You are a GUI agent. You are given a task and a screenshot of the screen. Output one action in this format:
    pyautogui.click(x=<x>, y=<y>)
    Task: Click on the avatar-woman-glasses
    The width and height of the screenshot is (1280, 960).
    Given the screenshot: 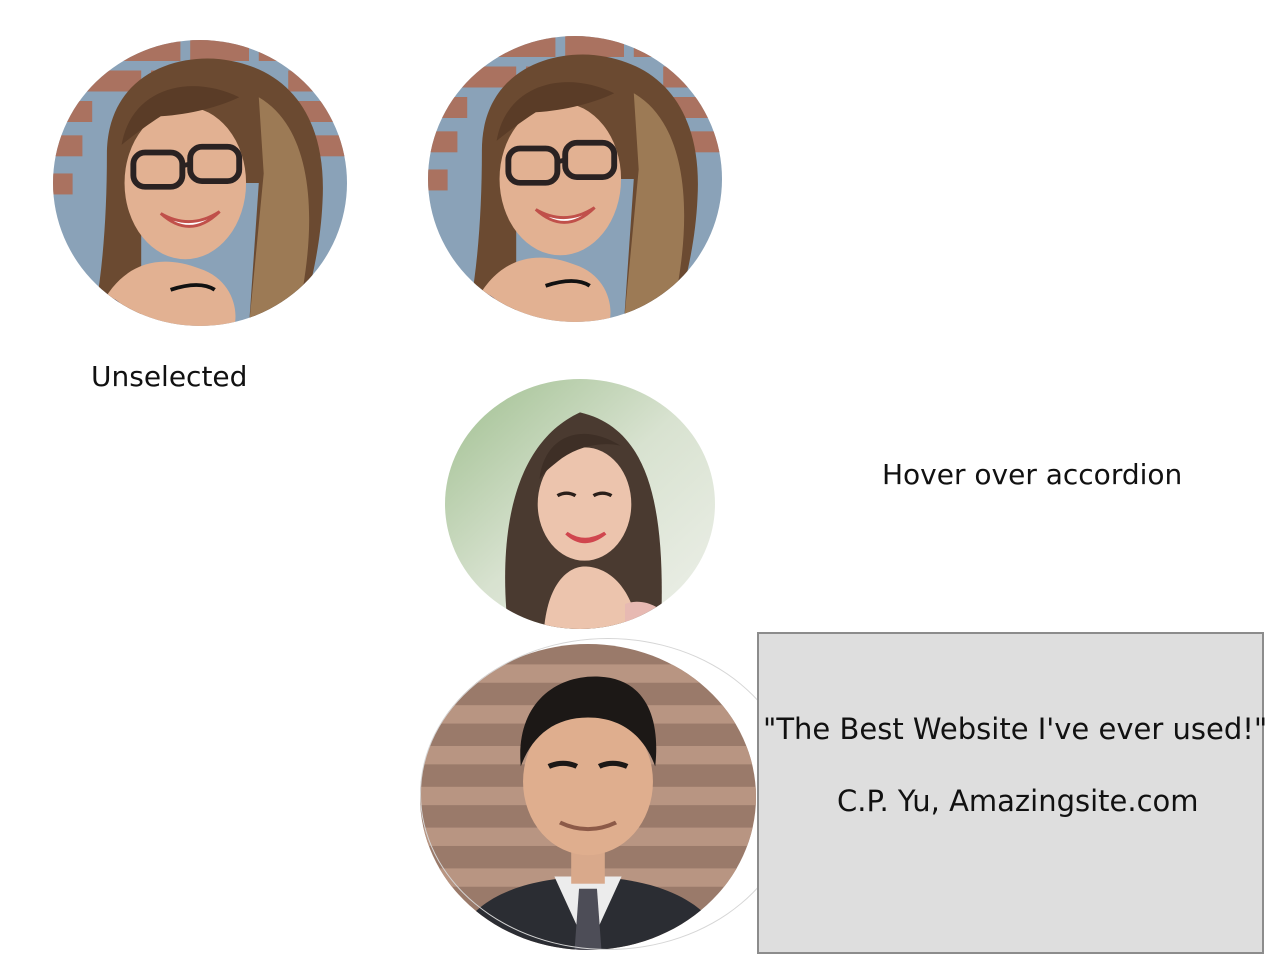 What is the action you would take?
    pyautogui.click(x=200, y=183)
    